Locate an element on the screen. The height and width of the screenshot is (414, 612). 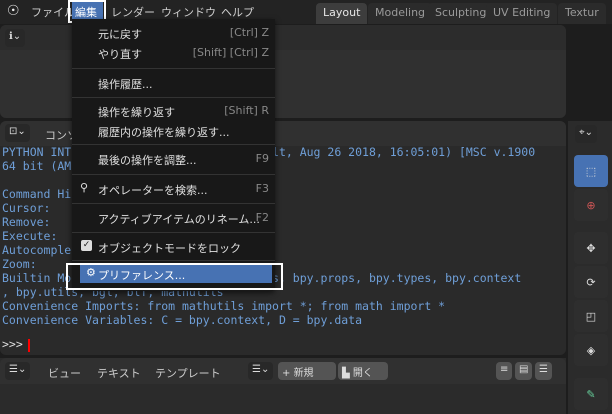
menu-item-shortcut: [Shift] R is located at coordinates (246, 110).